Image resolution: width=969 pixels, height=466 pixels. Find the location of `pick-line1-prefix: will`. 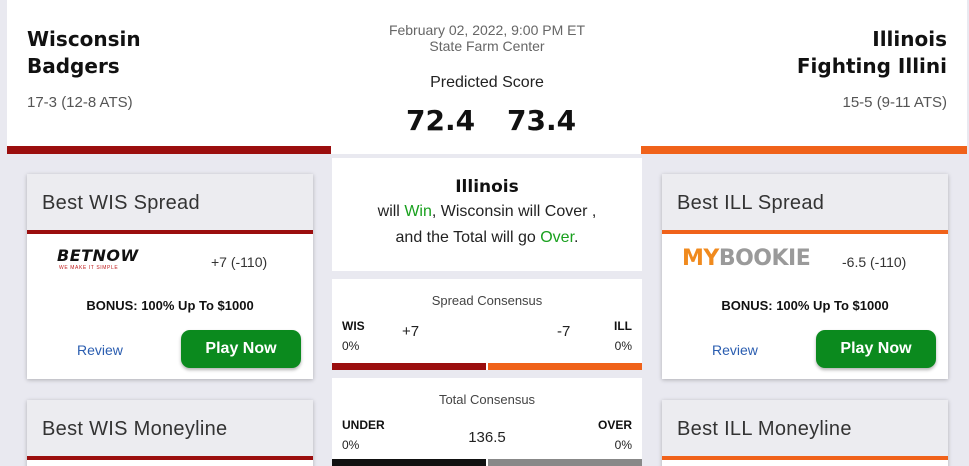

pick-line1-prefix: will is located at coordinates (391, 211).